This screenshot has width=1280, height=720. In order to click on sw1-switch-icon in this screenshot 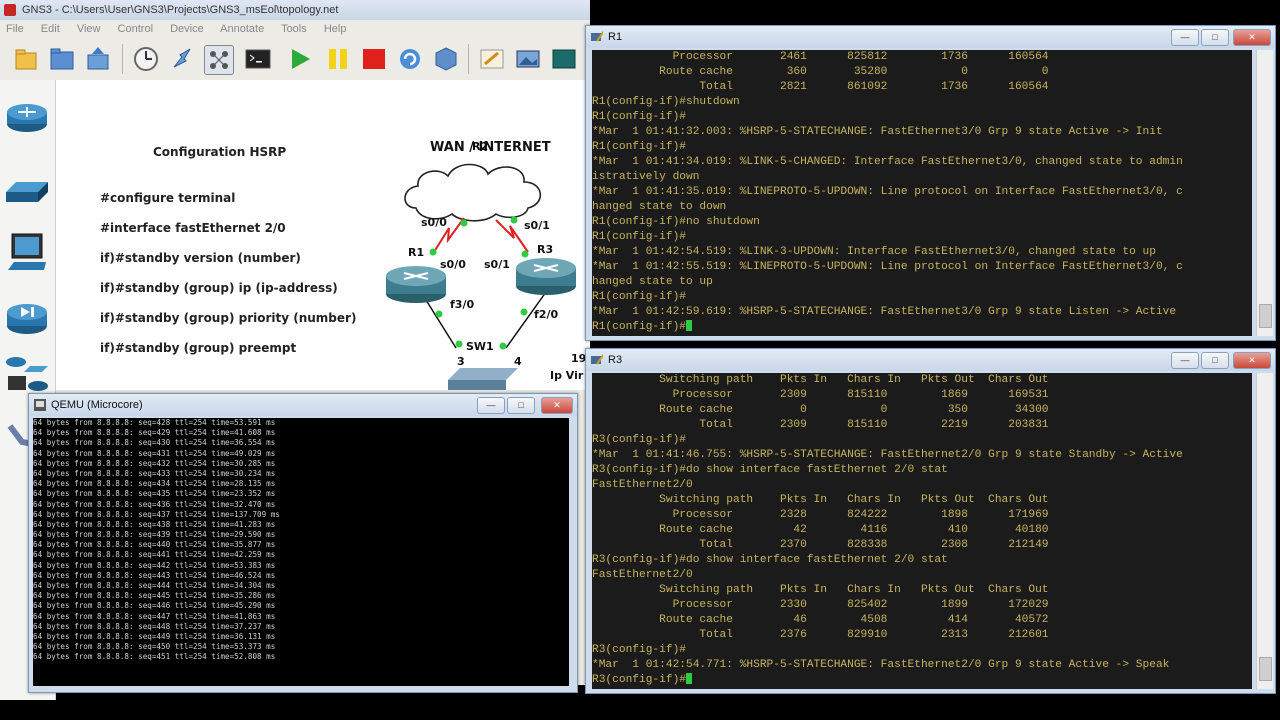, I will do `click(483, 379)`.